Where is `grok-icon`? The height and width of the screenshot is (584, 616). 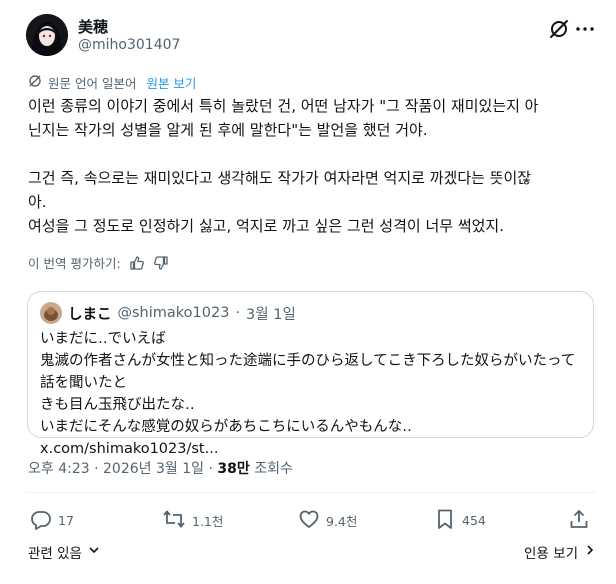 grok-icon is located at coordinates (559, 29).